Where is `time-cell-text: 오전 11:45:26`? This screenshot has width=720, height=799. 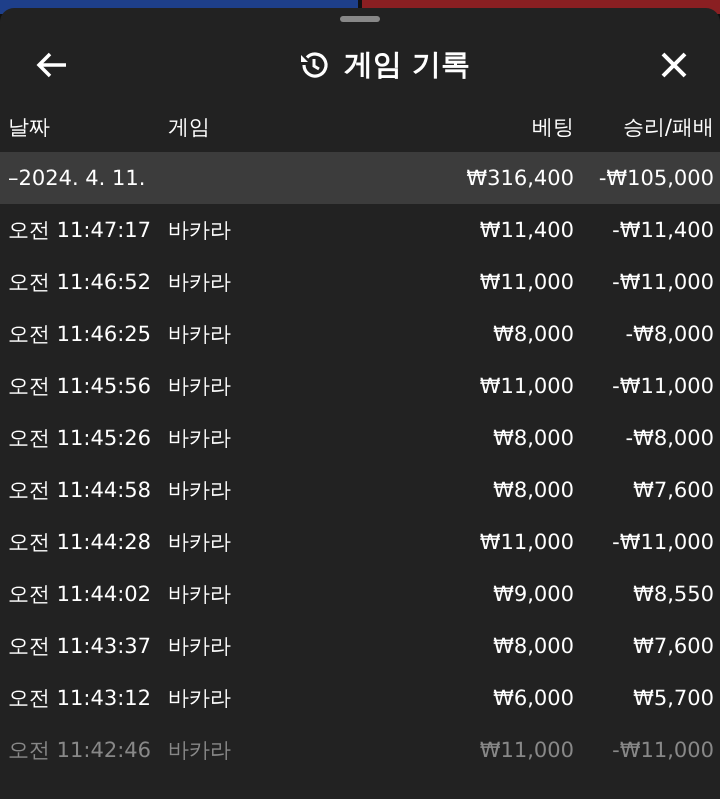 time-cell-text: 오전 11:45:26 is located at coordinates (80, 438).